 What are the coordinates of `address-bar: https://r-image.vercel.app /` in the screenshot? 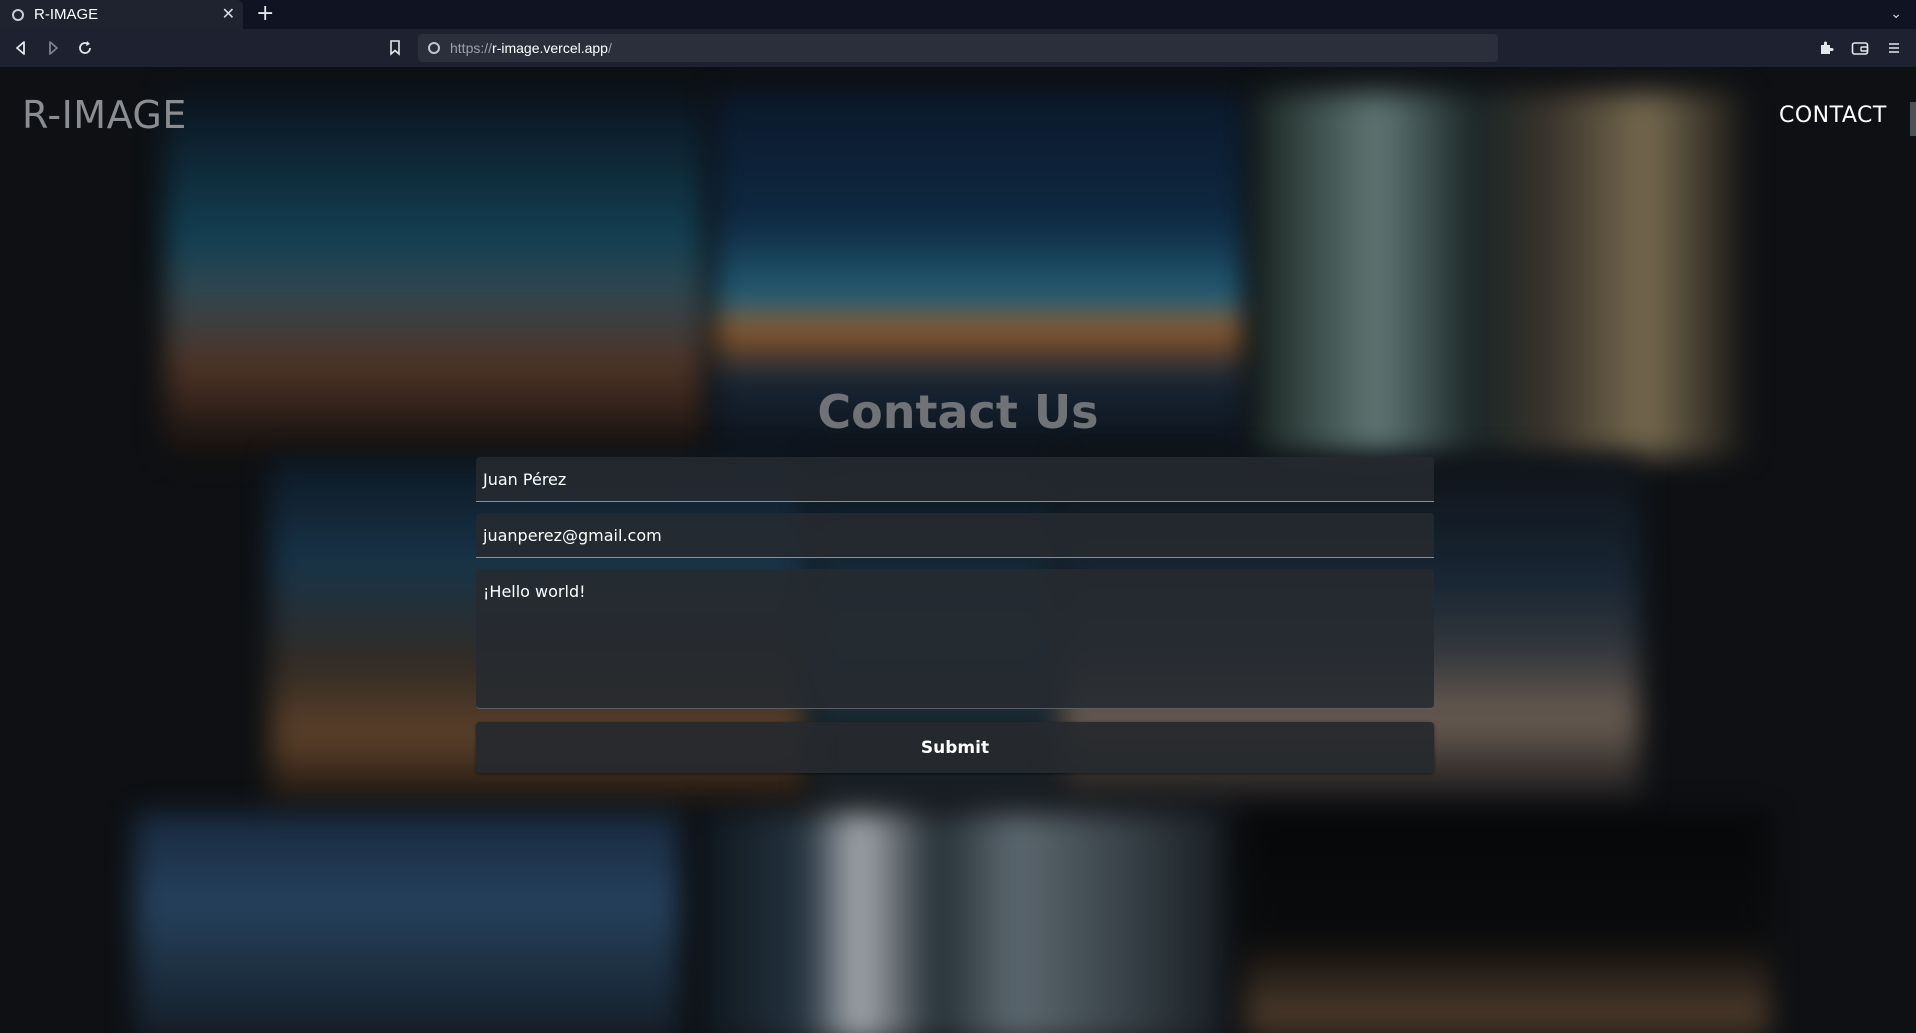 It's located at (958, 48).